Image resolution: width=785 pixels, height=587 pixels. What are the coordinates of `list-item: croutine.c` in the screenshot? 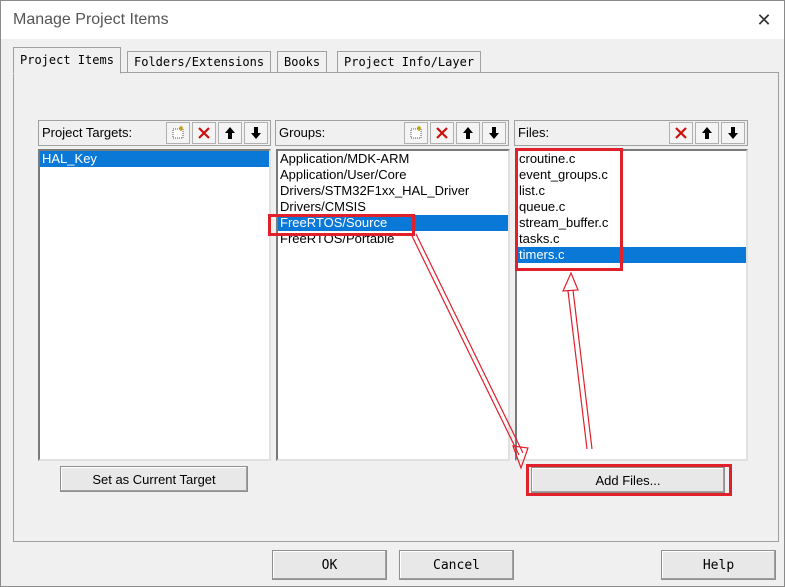 It's located at (631, 159).